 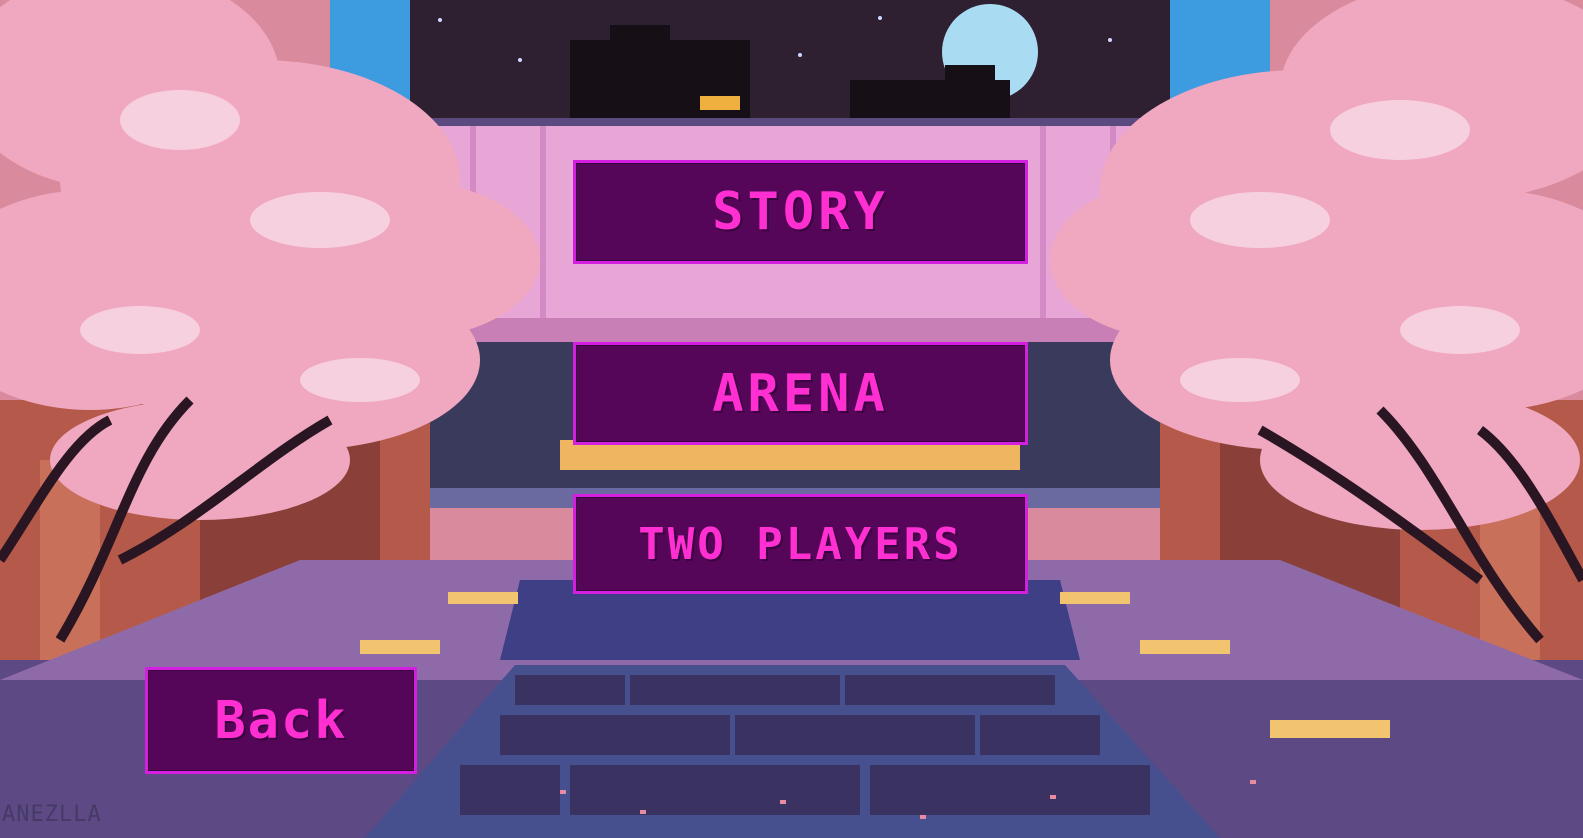 I want to click on back-button: Back, so click(x=281, y=720).